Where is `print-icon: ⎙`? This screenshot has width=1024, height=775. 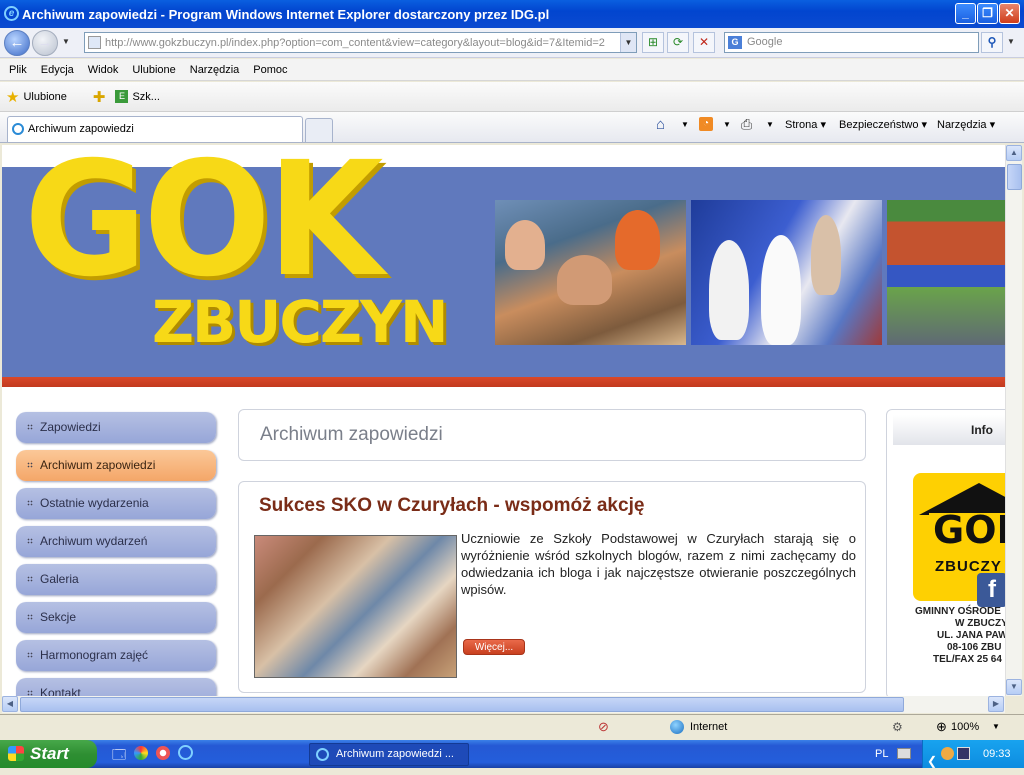
print-icon: ⎙ is located at coordinates (746, 124).